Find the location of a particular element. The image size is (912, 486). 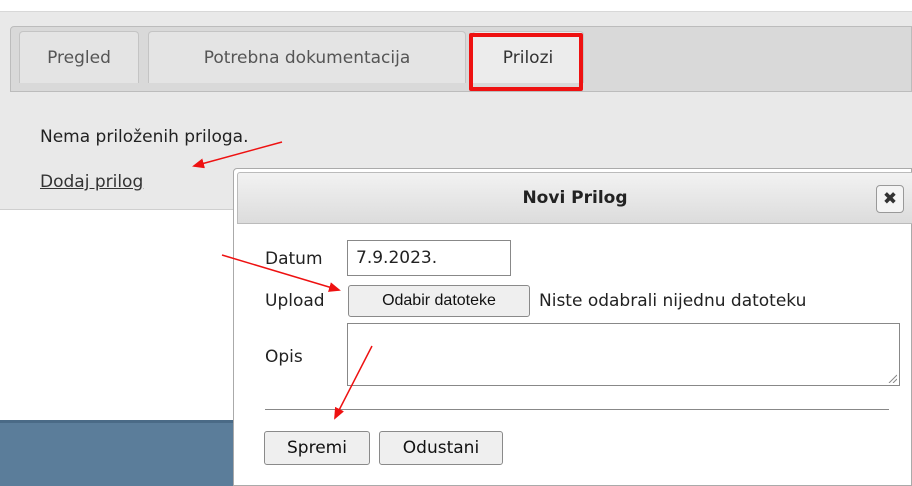

dialog-header: Novi Prilog ✖ is located at coordinates (574, 198).